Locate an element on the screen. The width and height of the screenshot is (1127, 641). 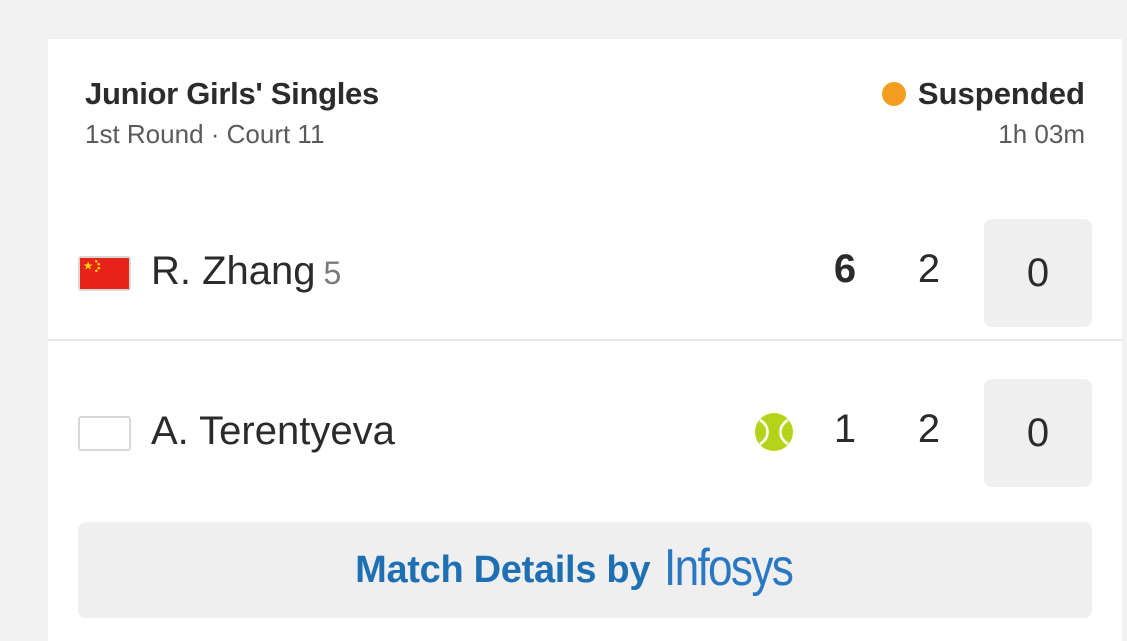
match-details-label: Match Details by is located at coordinates (503, 569).